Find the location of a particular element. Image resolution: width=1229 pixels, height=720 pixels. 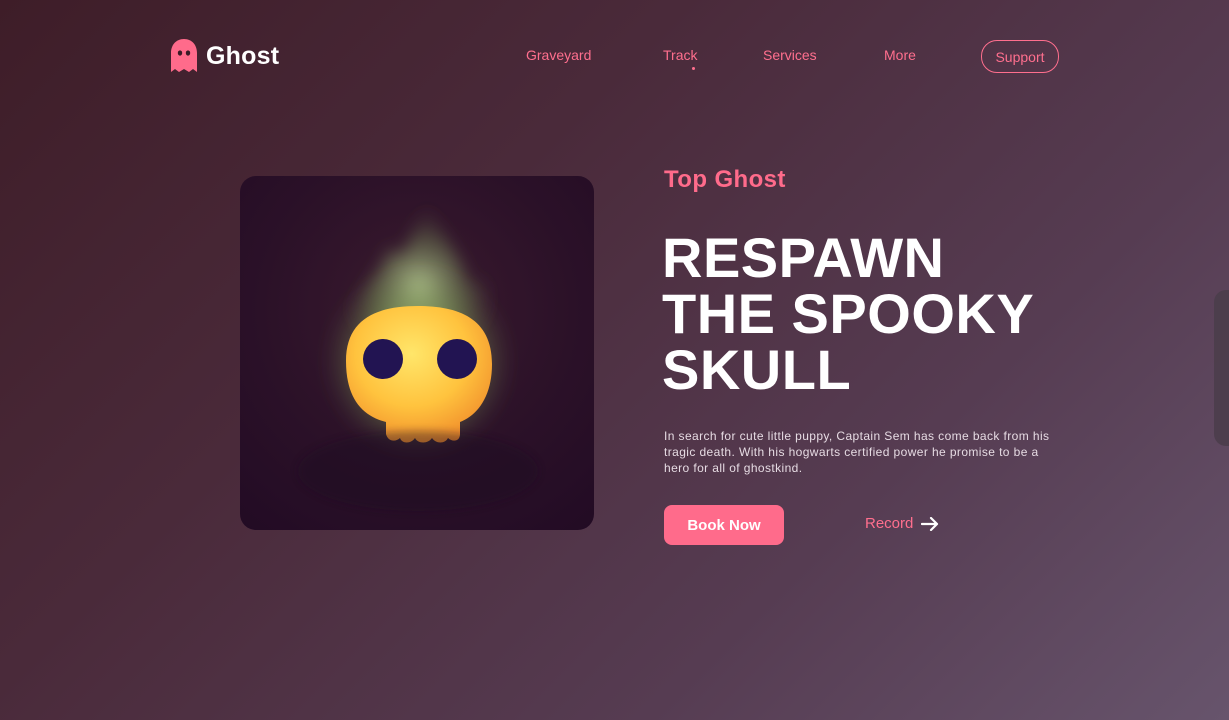

flaming-skull-icon is located at coordinates (418, 353).